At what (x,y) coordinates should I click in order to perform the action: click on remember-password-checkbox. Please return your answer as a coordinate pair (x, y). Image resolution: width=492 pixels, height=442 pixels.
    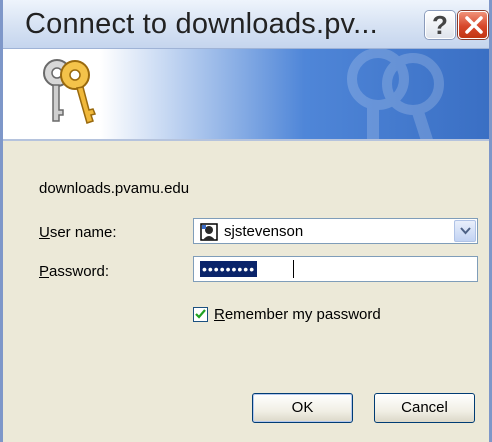
    Looking at the image, I should click on (200, 314).